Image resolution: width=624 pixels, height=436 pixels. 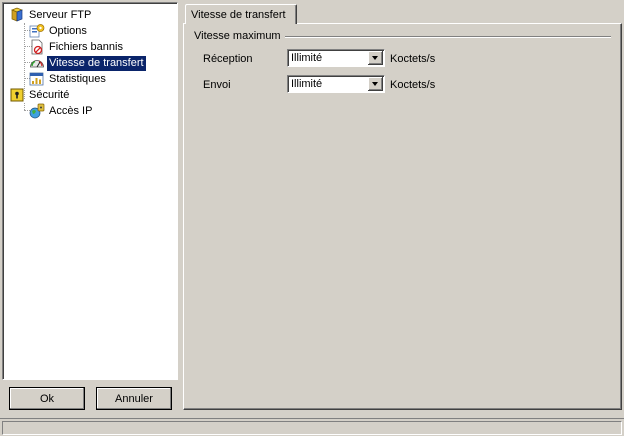 What do you see at coordinates (77, 78) in the screenshot?
I see `tree-label: Statistiques` at bounding box center [77, 78].